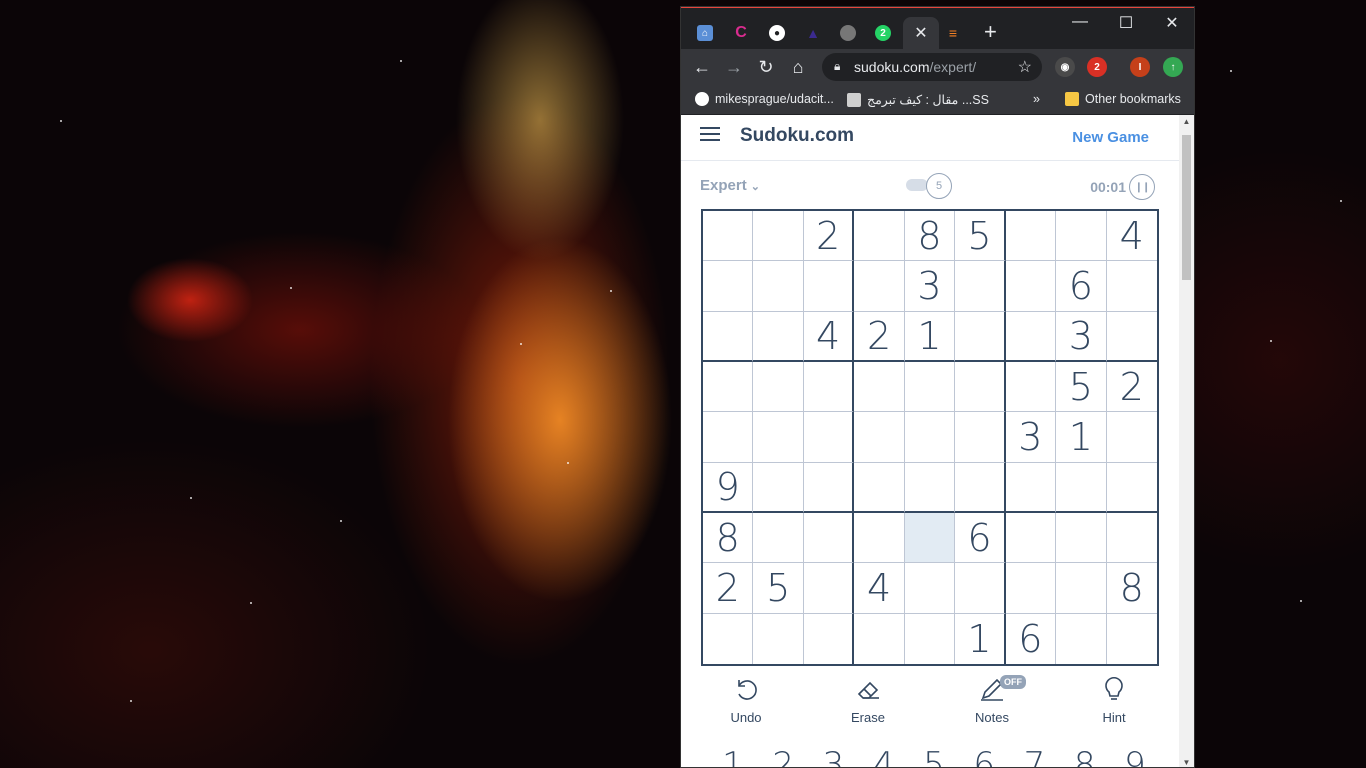 The height and width of the screenshot is (768, 1366). What do you see at coordinates (884, 756) in the screenshot?
I see `number-button: 4` at bounding box center [884, 756].